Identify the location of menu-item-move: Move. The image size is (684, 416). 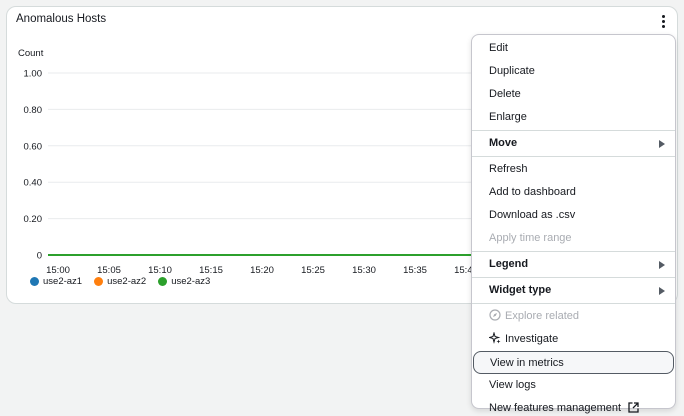
(573, 143).